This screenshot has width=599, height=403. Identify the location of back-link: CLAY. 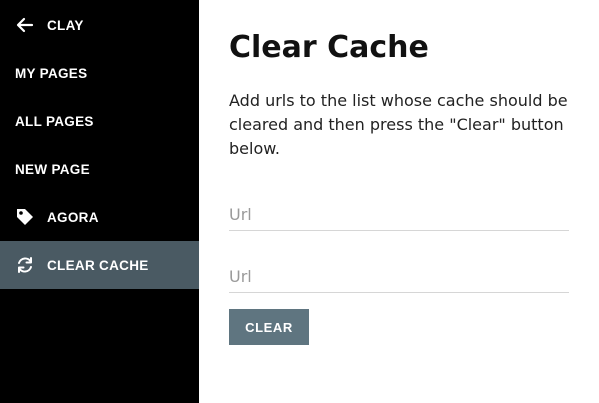
(99, 25).